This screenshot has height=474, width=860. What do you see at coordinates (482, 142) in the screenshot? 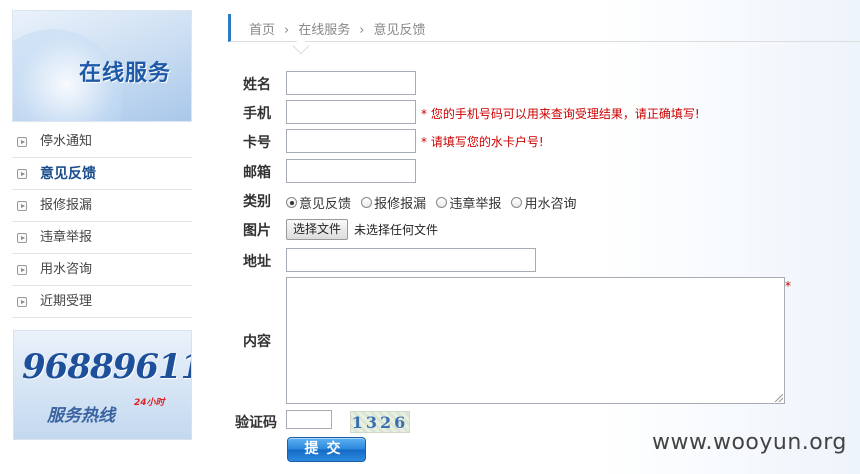
I see `card-hint: * 请填写您的水卡户号!` at bounding box center [482, 142].